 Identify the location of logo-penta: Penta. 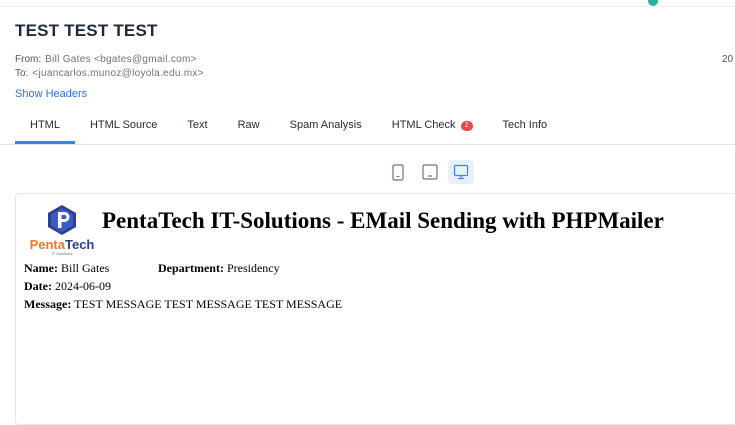
(47, 244).